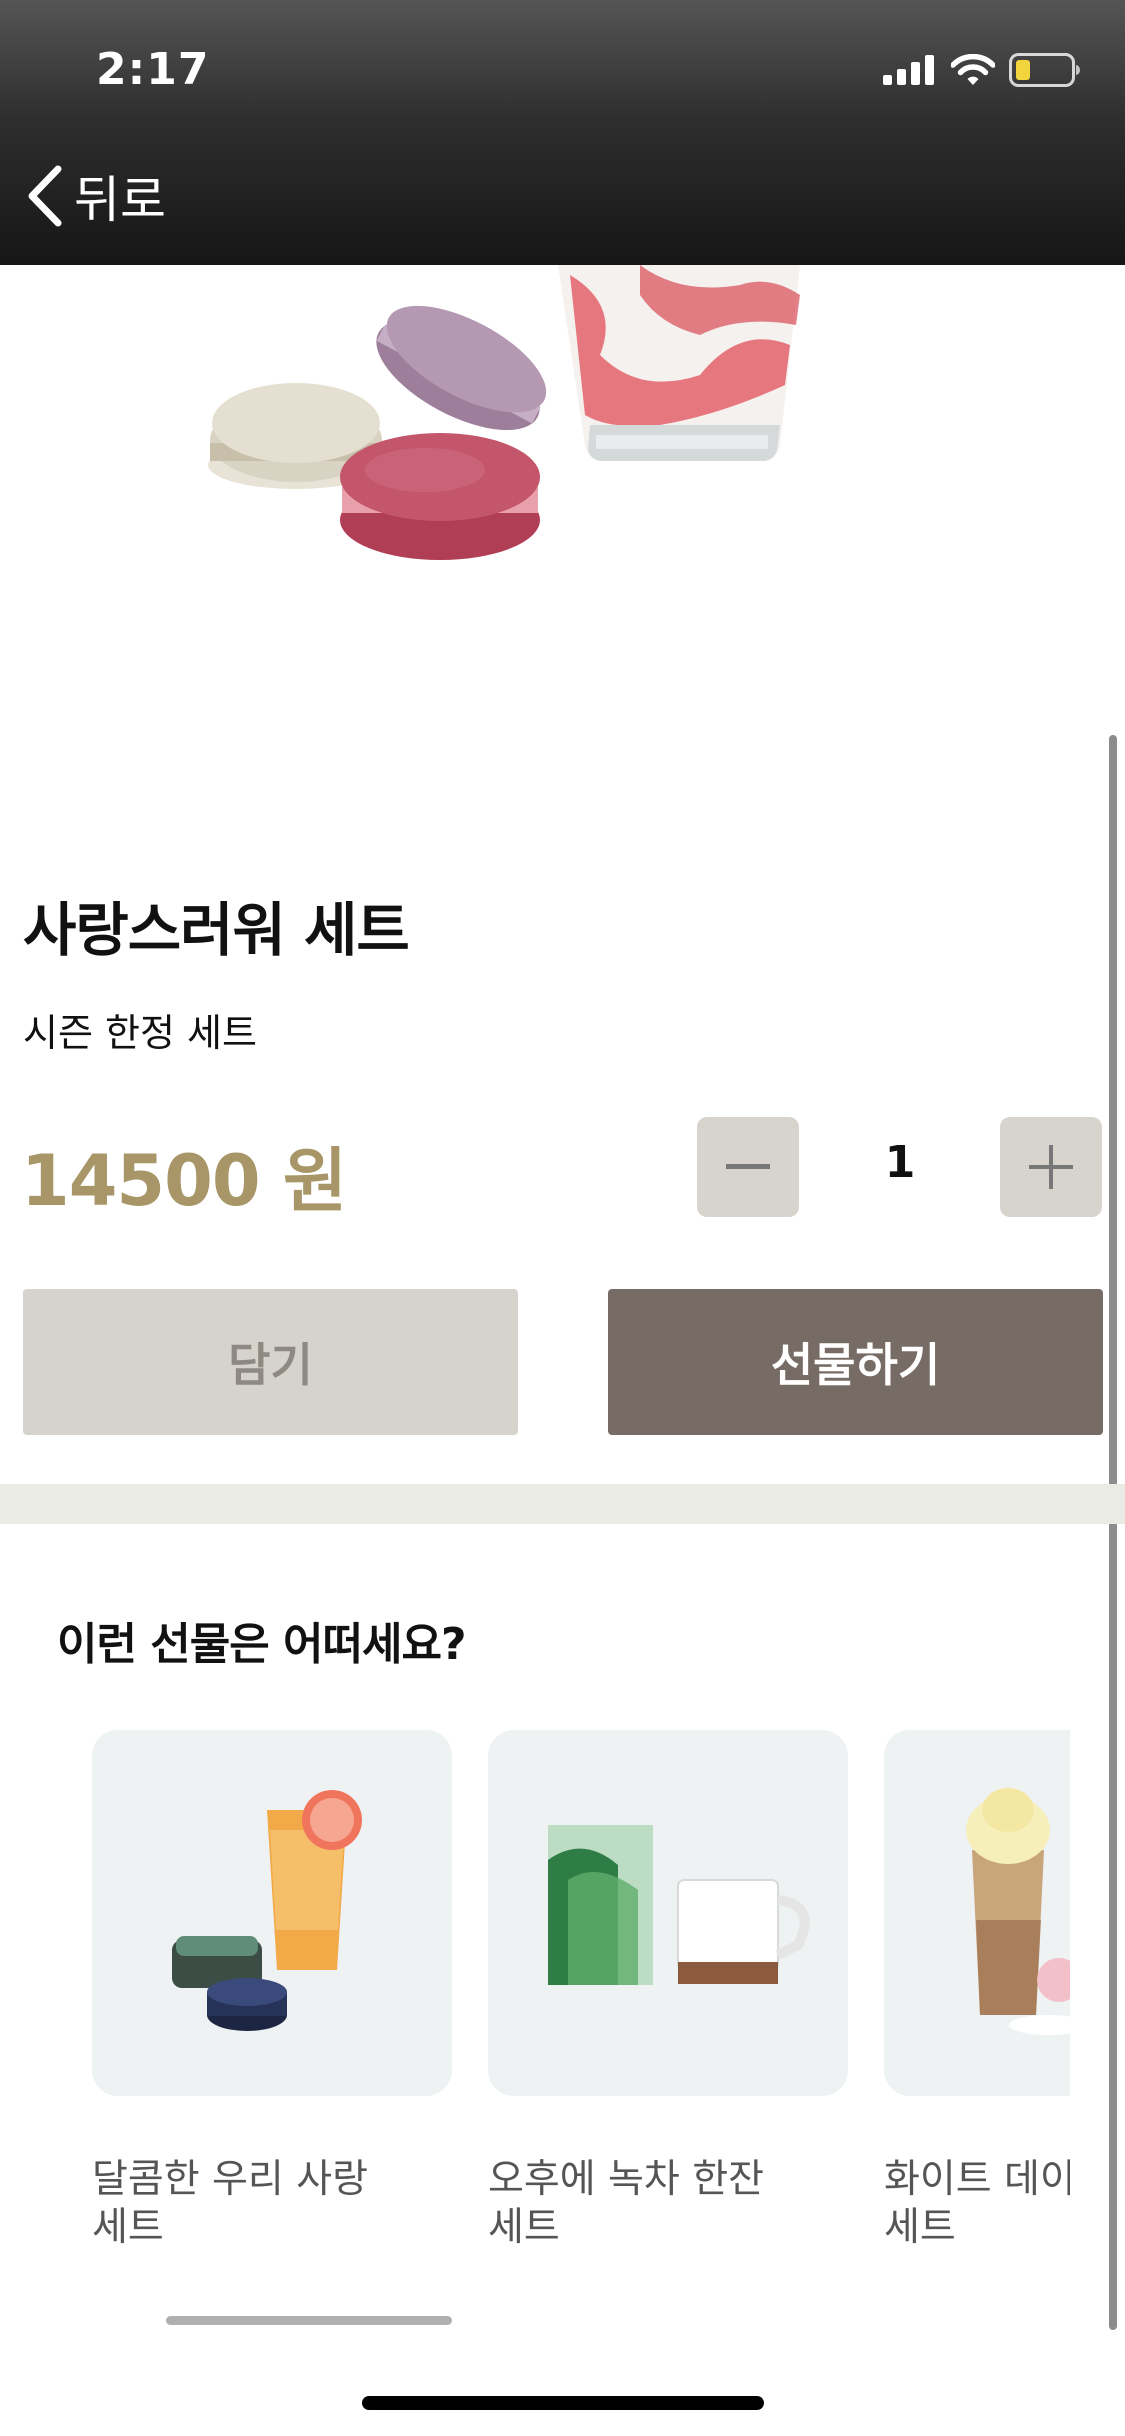  I want to click on recommendation-card: 화이트 데이 세트, so click(977, 1990).